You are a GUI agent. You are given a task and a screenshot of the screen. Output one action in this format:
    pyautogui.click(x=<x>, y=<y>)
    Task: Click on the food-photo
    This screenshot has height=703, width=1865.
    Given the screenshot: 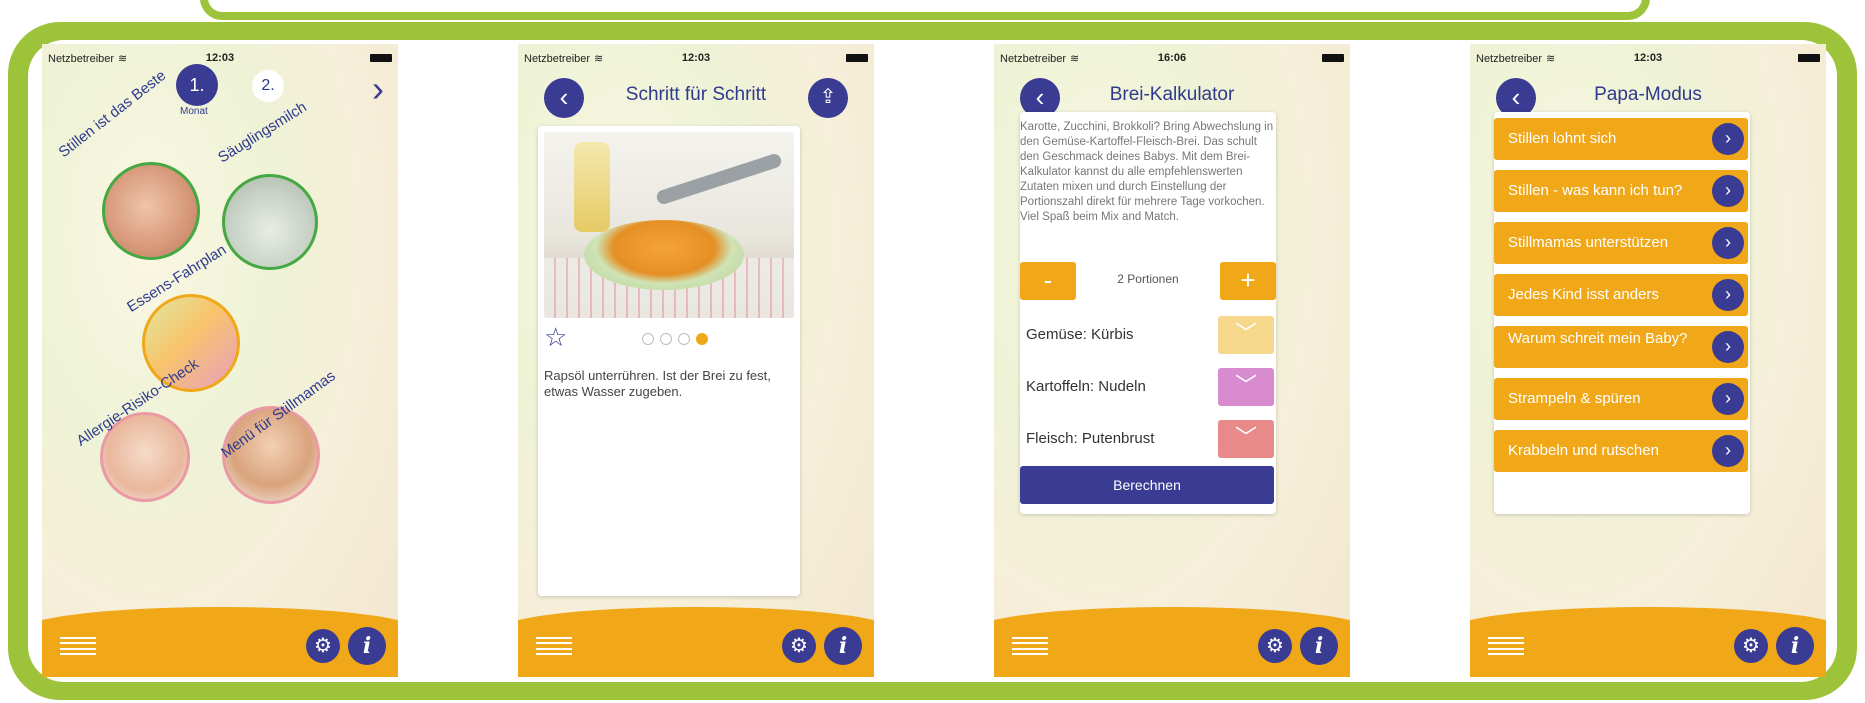 What is the action you would take?
    pyautogui.click(x=669, y=225)
    